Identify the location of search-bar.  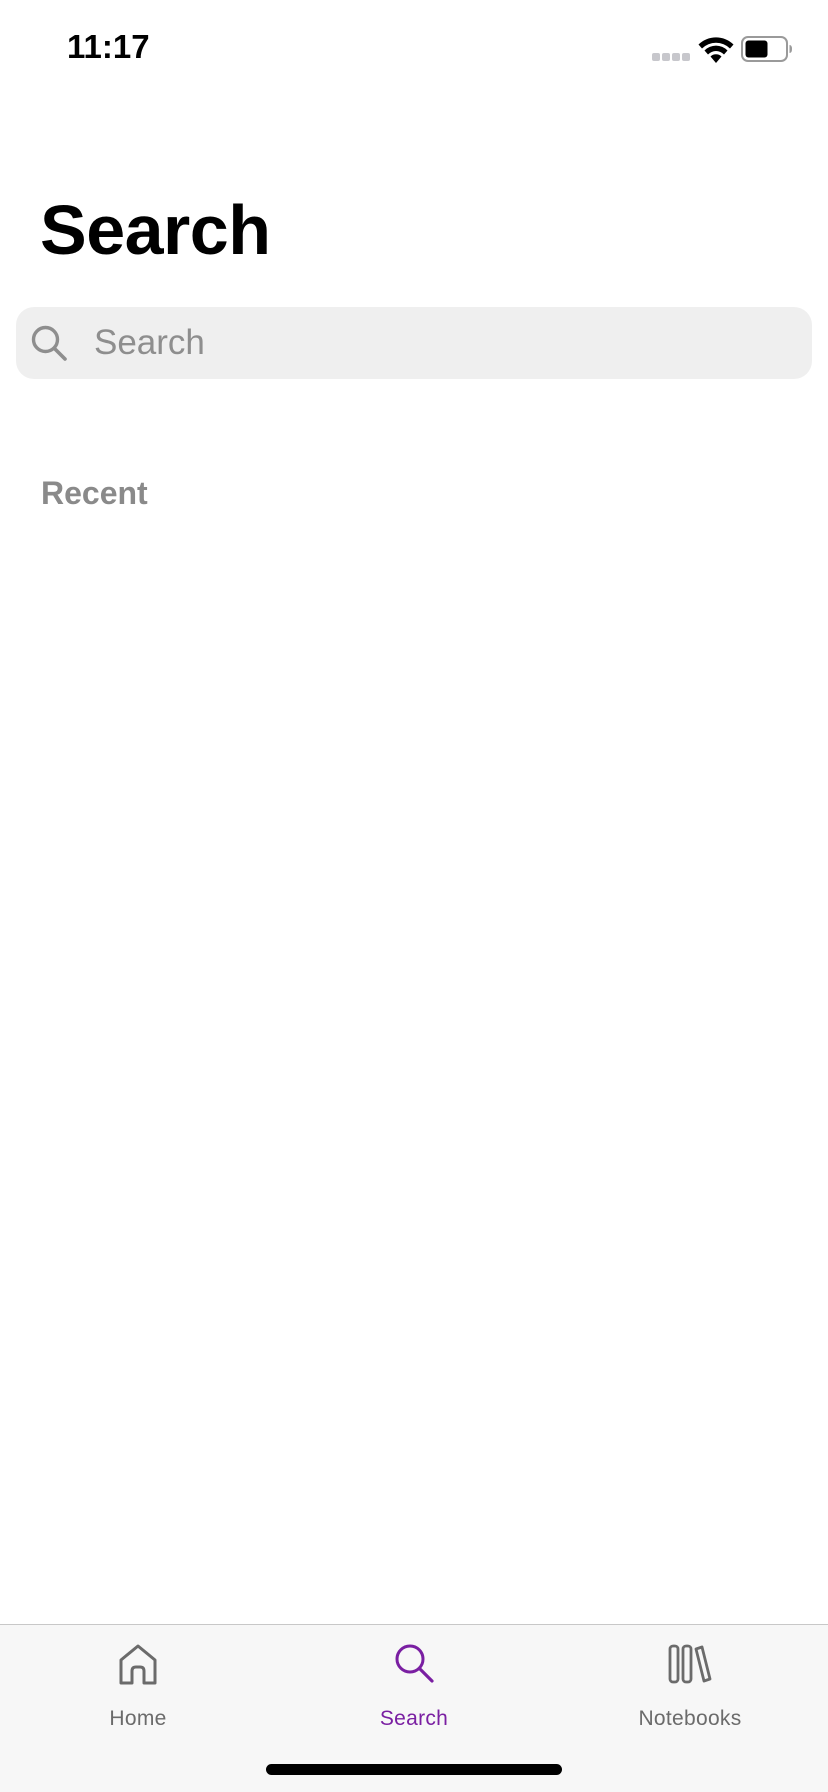
(414, 343).